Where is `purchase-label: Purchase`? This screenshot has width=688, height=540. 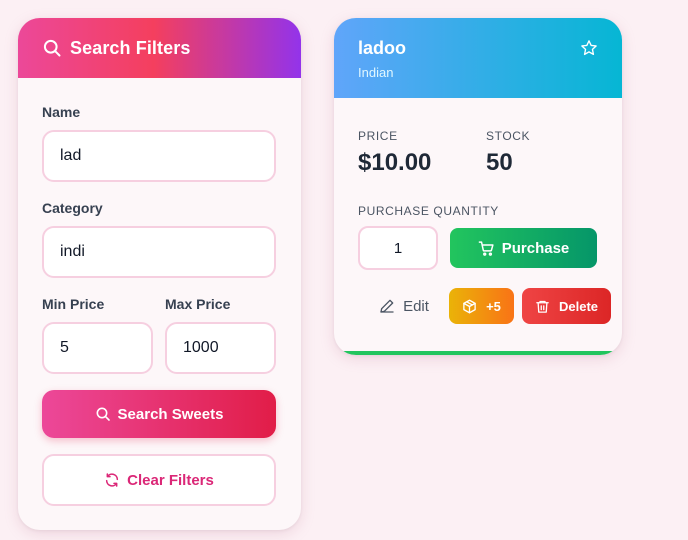
purchase-label: Purchase is located at coordinates (535, 248).